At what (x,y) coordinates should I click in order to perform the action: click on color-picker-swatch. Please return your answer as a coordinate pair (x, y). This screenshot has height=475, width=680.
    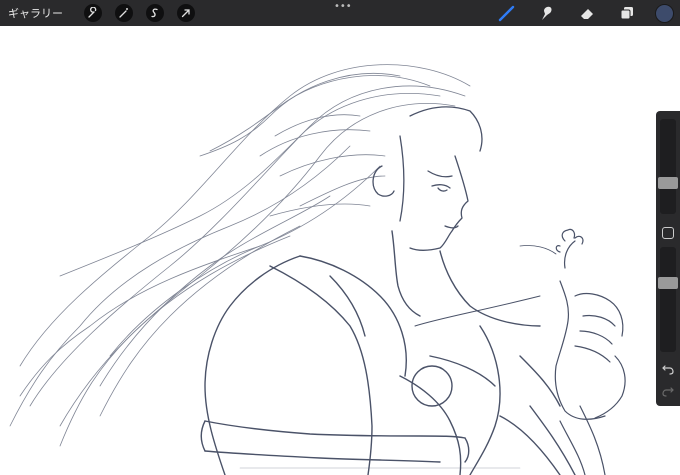
    Looking at the image, I should click on (664, 13).